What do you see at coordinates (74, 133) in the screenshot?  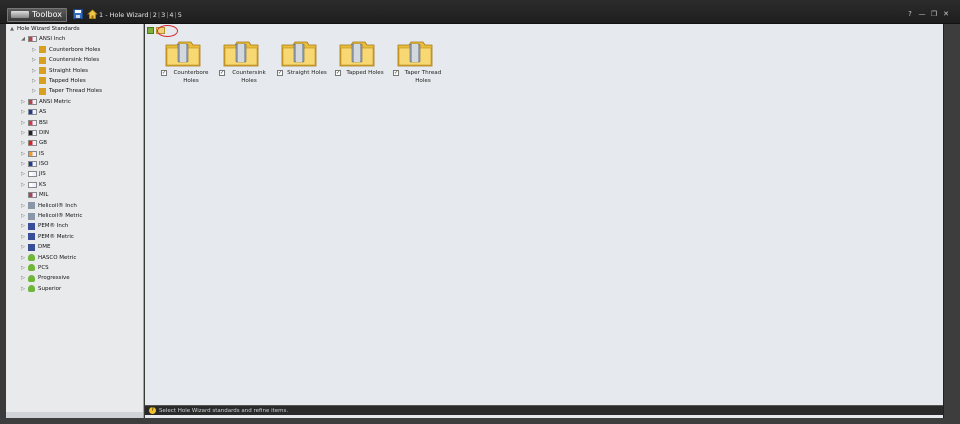 I see `tree-item-din: ▷ DIN` at bounding box center [74, 133].